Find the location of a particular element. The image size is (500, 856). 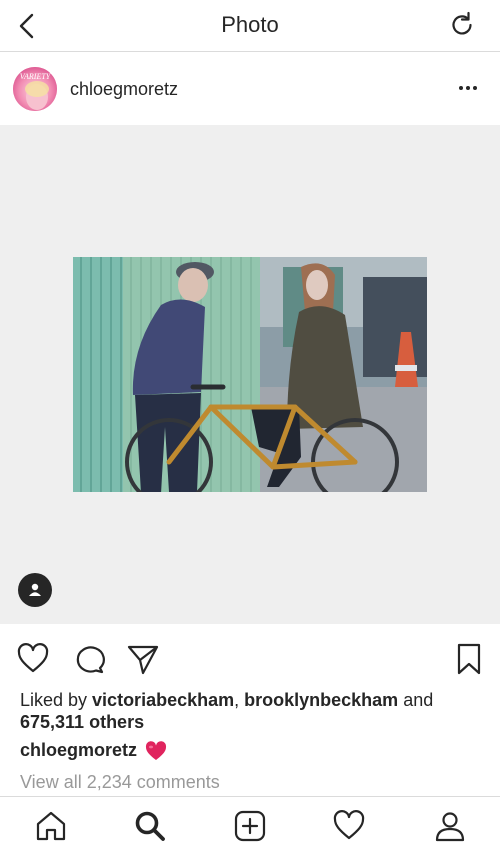

bottom-navigation is located at coordinates (250, 826).